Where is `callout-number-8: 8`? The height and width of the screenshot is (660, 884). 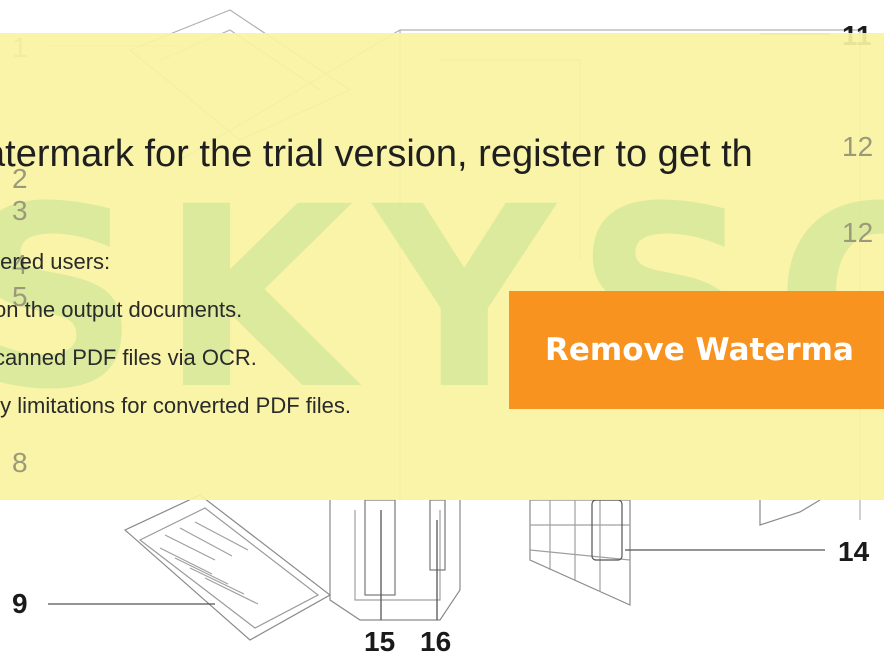
callout-number-8: 8 is located at coordinates (20, 462).